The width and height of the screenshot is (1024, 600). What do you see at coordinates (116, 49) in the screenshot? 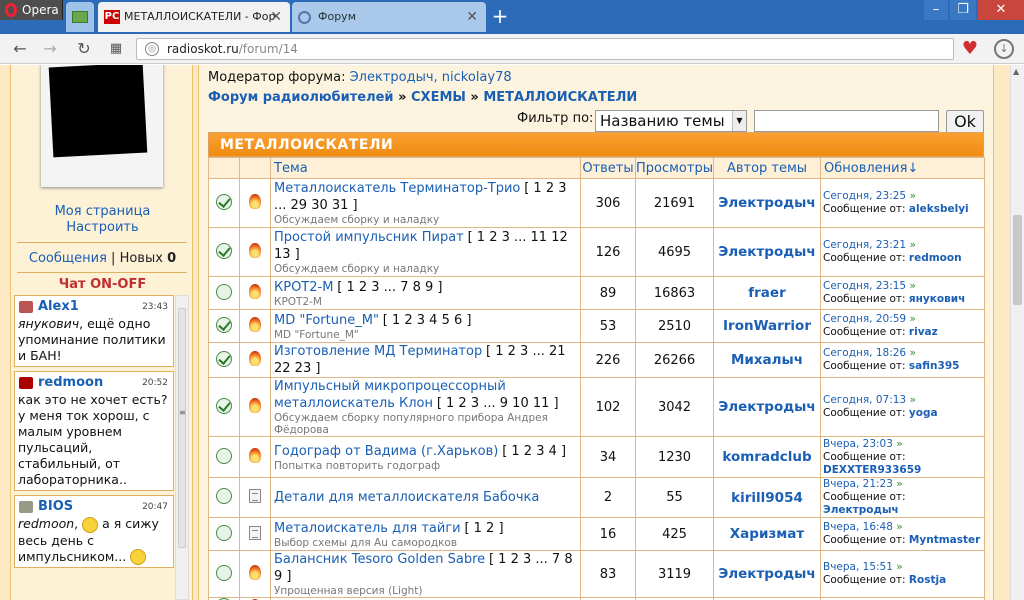
I see `speed-dial-icon: ▦` at bounding box center [116, 49].